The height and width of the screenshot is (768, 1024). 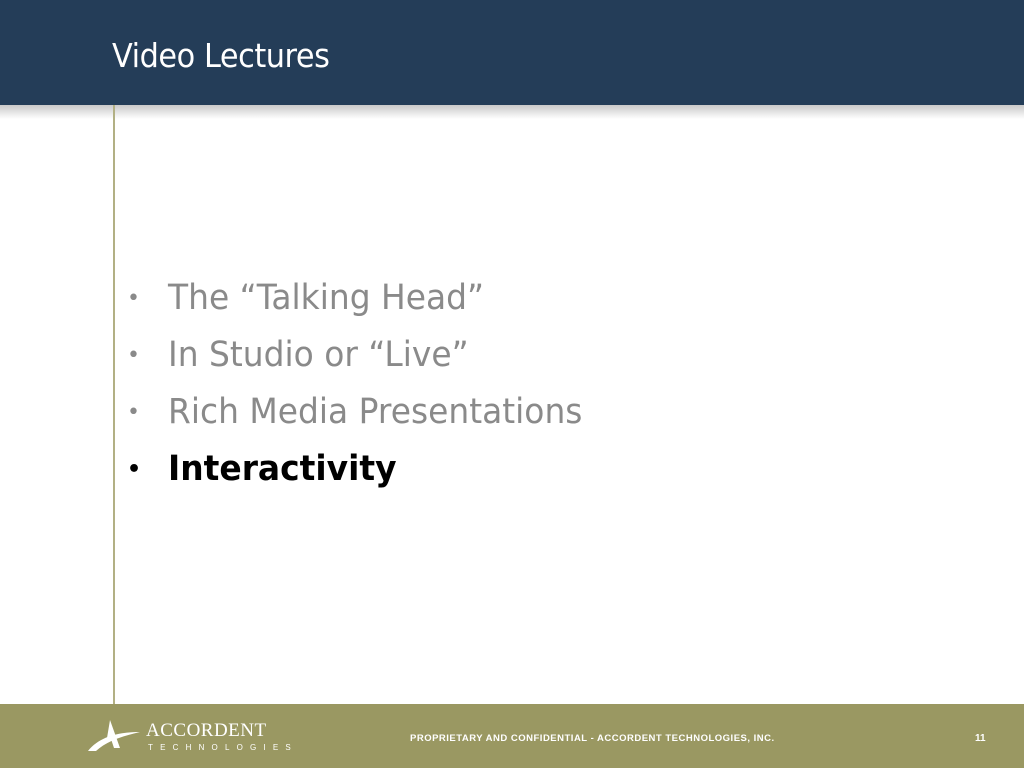 What do you see at coordinates (375, 412) in the screenshot?
I see `bullet-text: Rich Media Presentations` at bounding box center [375, 412].